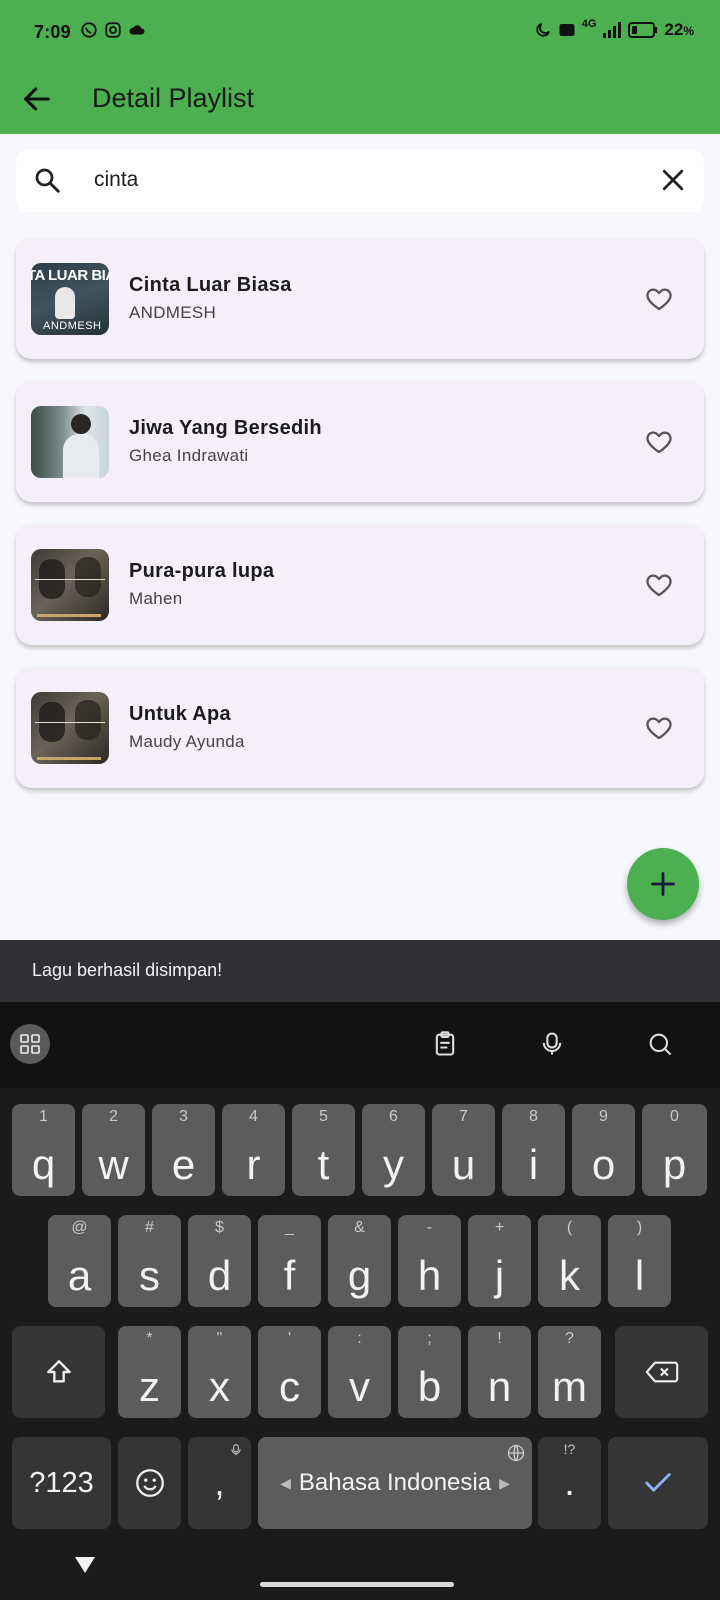  What do you see at coordinates (360, 971) in the screenshot?
I see `snackbar: Lagu berhasil disimpan!` at bounding box center [360, 971].